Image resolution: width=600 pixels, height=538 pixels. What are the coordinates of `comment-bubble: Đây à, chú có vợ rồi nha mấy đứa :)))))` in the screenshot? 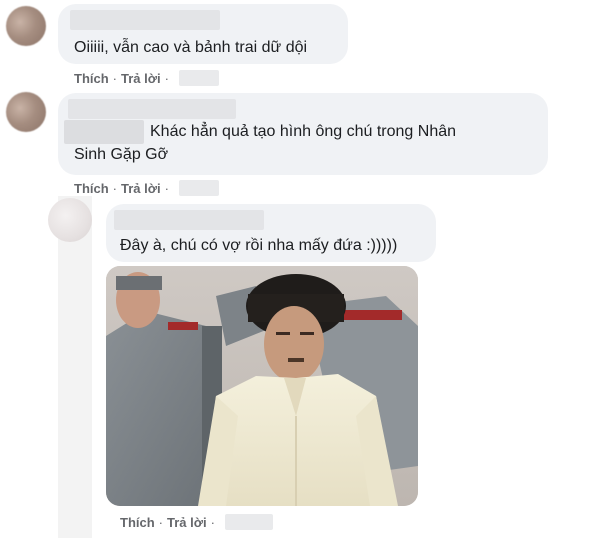 It's located at (271, 233).